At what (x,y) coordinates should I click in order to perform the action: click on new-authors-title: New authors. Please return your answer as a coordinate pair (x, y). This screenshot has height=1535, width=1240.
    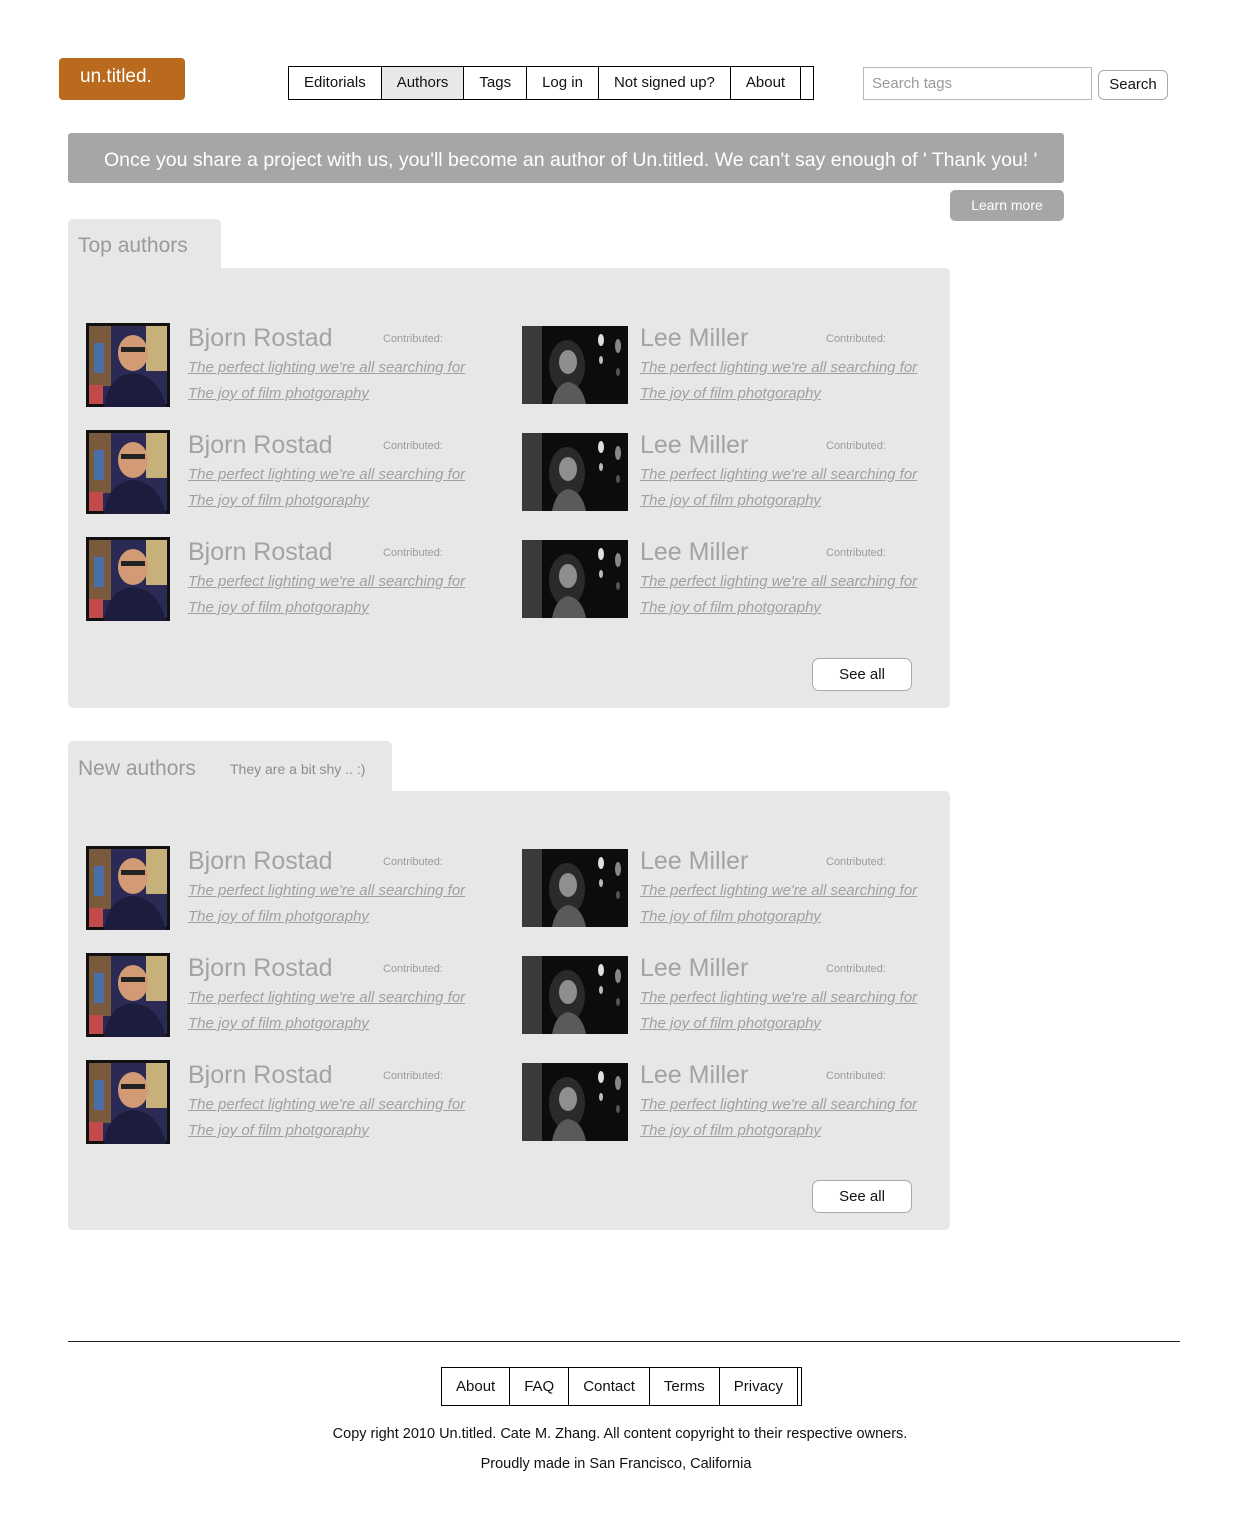
    Looking at the image, I should click on (137, 768).